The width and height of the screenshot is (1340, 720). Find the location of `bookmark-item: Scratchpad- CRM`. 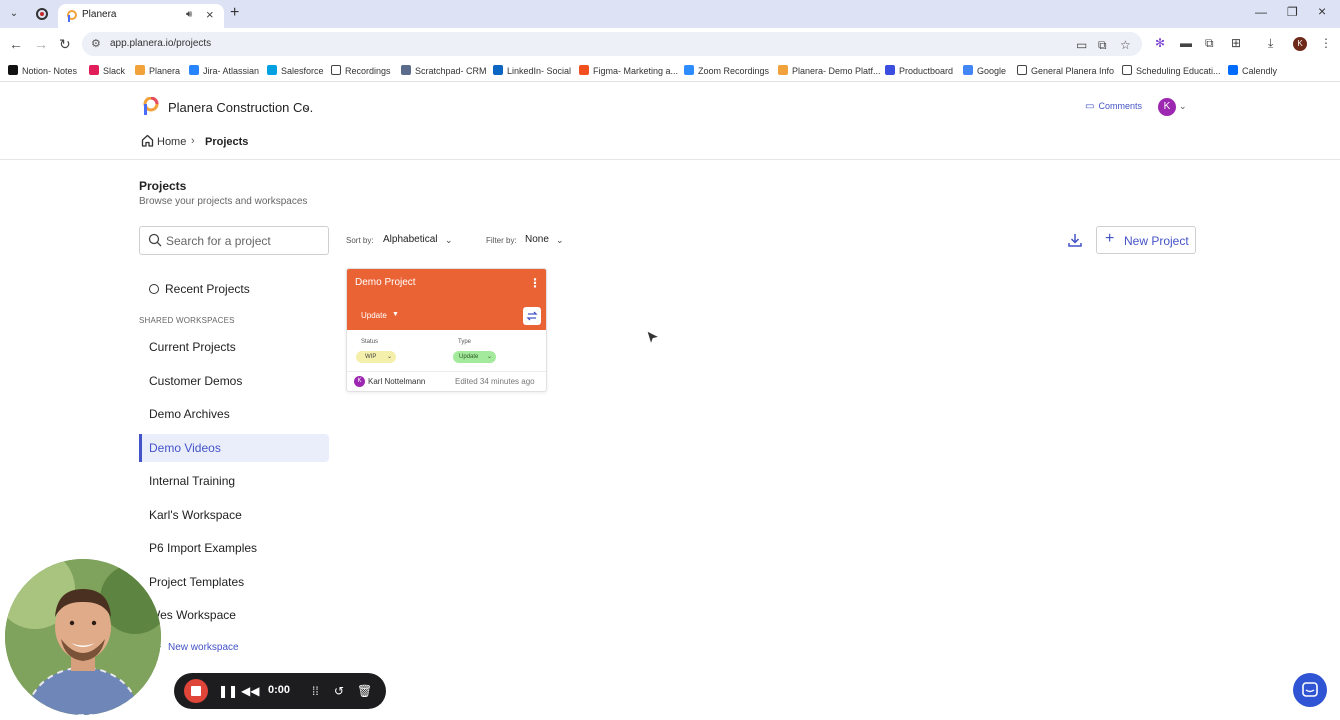

bookmark-item: Scratchpad- CRM is located at coordinates (444, 70).